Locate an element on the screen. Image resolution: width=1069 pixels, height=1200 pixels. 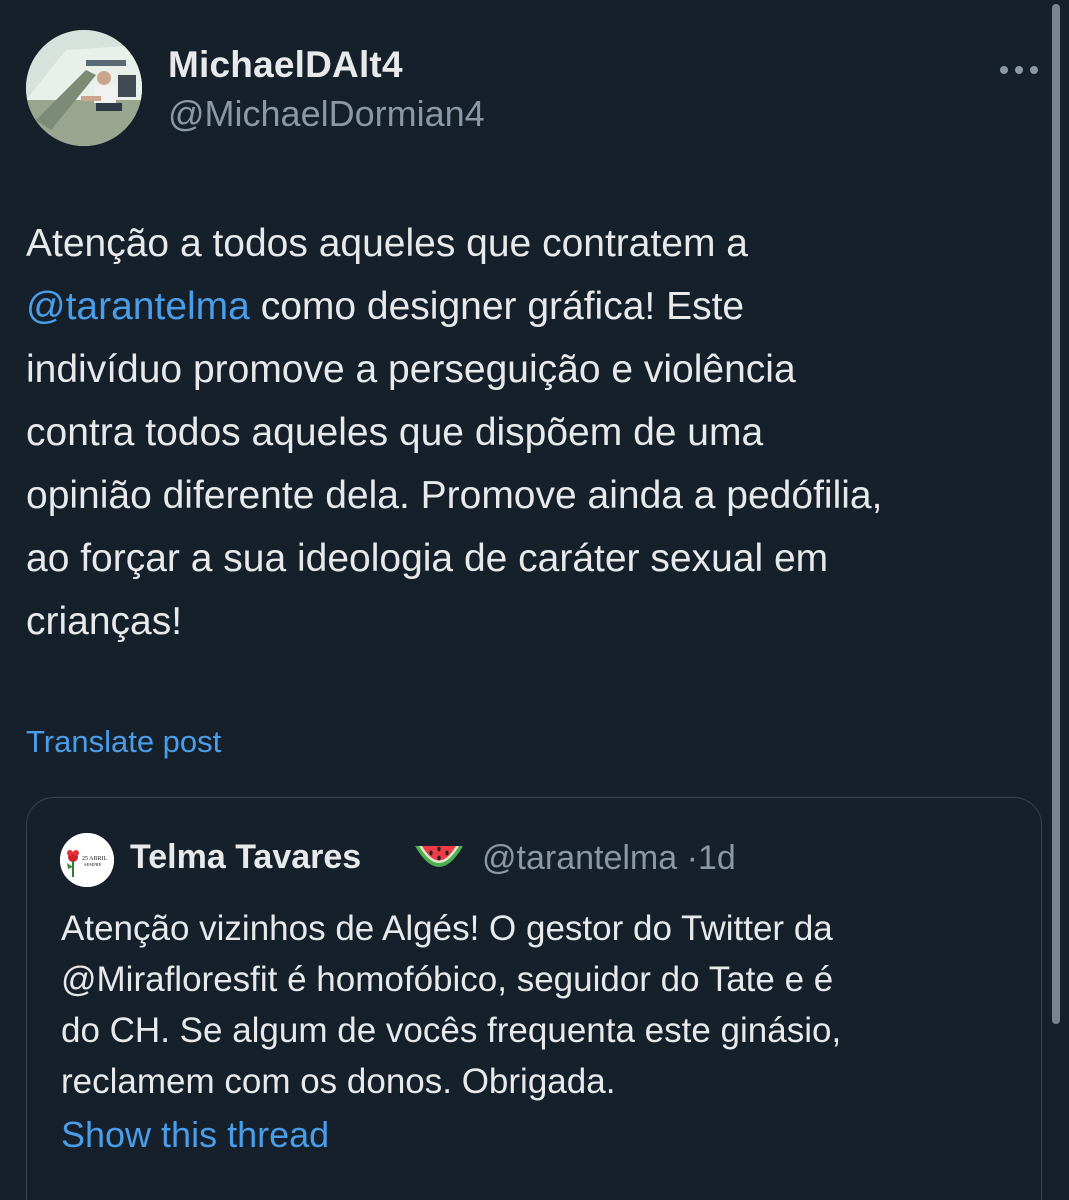
scrollbar is located at coordinates (1056, 600).